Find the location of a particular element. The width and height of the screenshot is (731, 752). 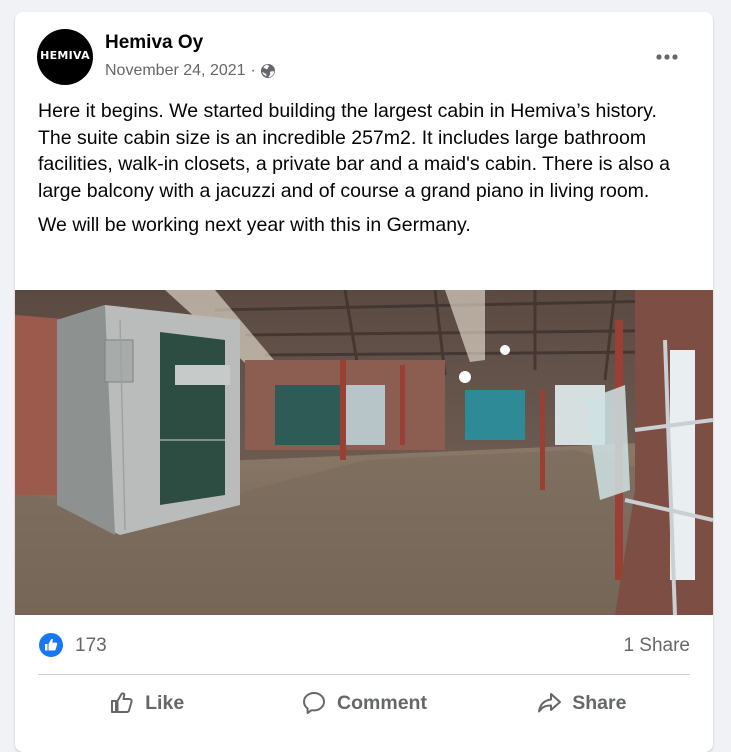

post-actions-bar: Like Comment Share is located at coordinates (364, 703).